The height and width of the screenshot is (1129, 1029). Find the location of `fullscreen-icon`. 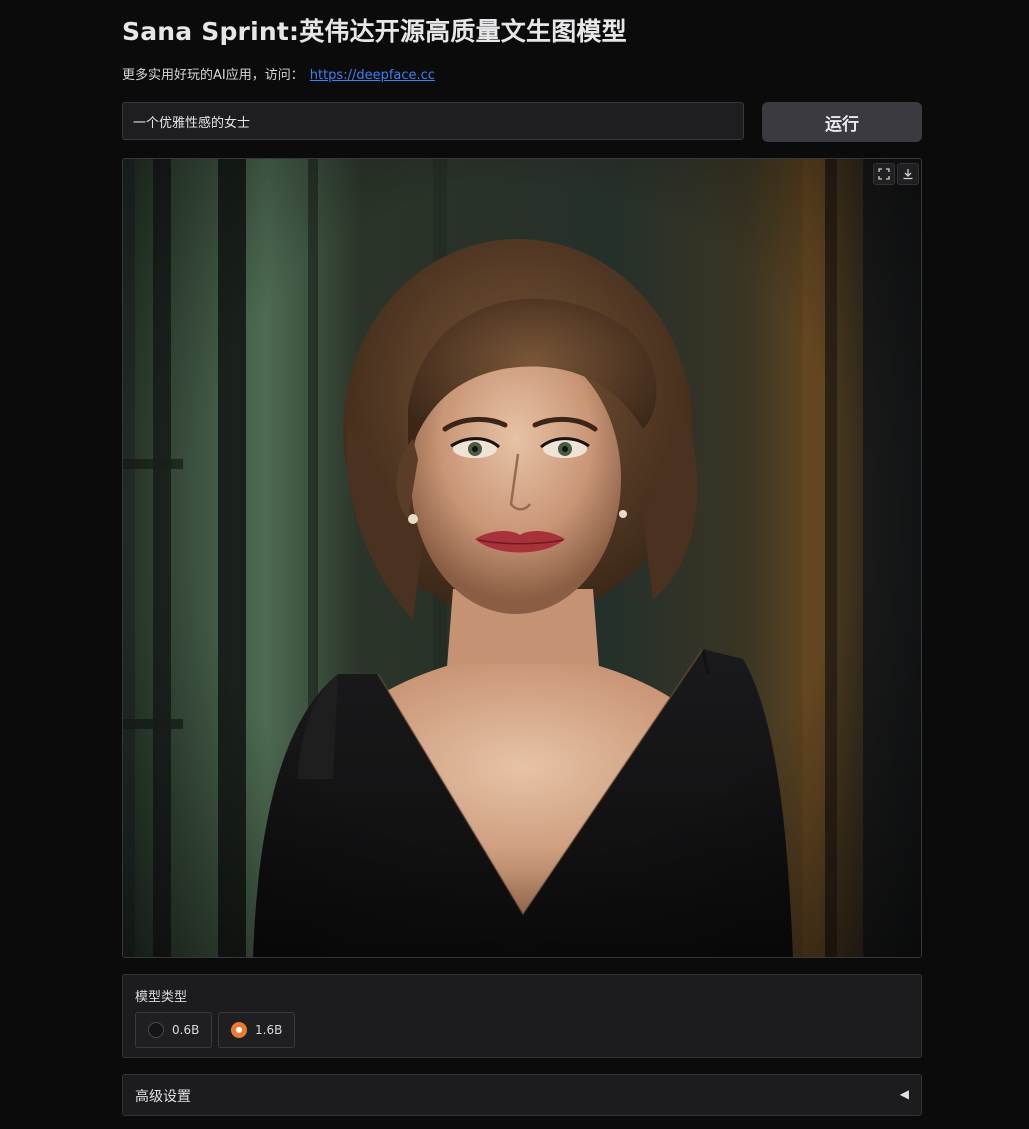

fullscreen-icon is located at coordinates (884, 174).